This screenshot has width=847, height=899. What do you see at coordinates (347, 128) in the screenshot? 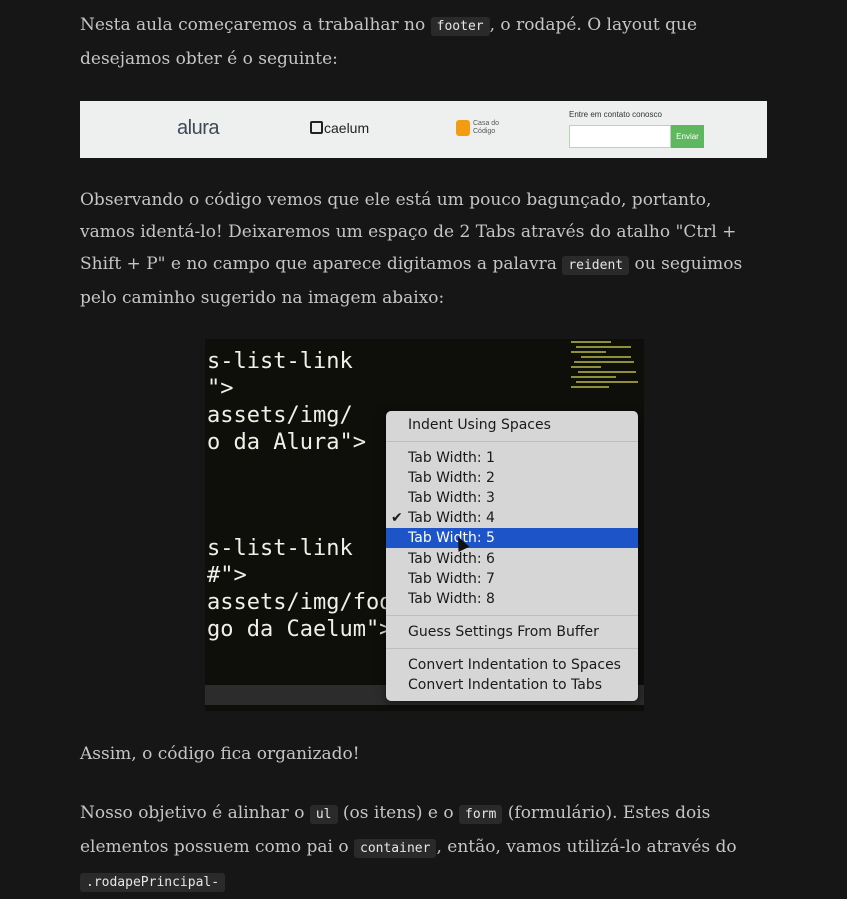
I see `caelum-logo-text: caelum` at bounding box center [347, 128].